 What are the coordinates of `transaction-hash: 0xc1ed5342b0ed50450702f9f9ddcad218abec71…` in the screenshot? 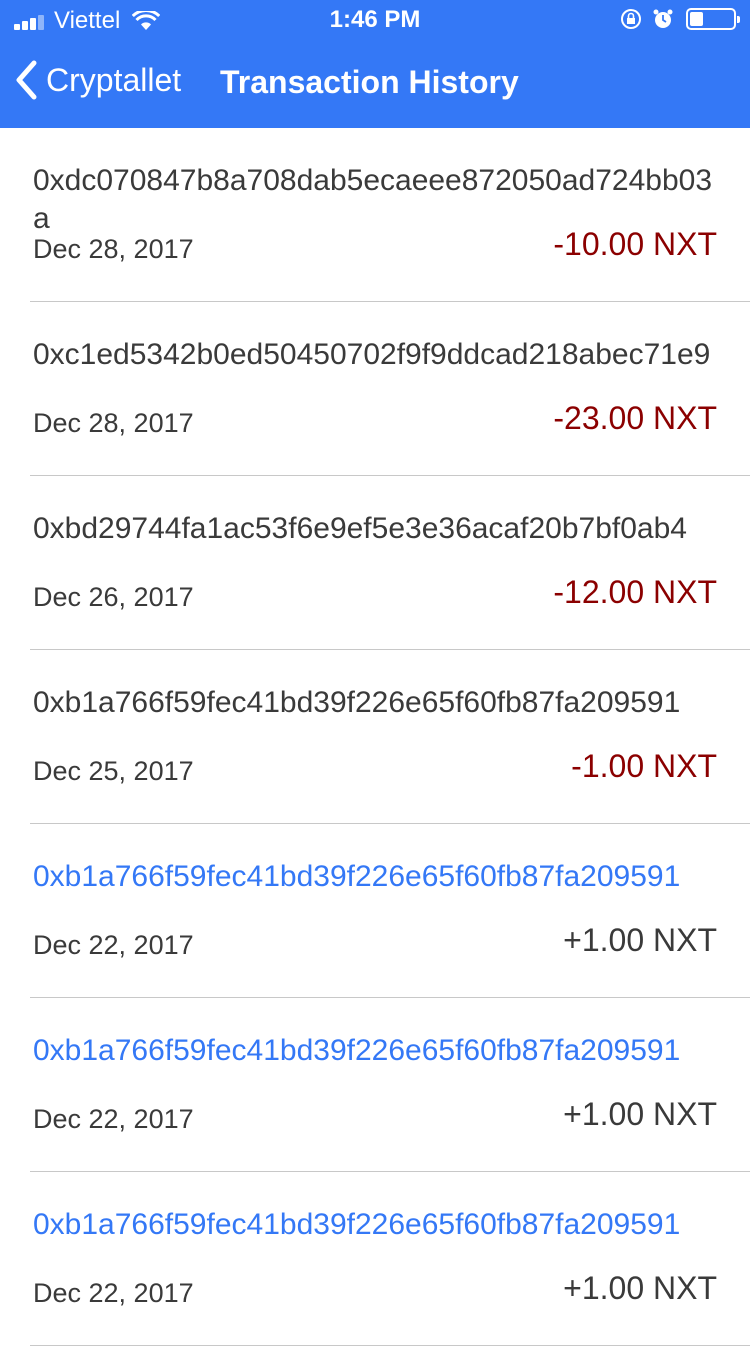 It's located at (372, 354).